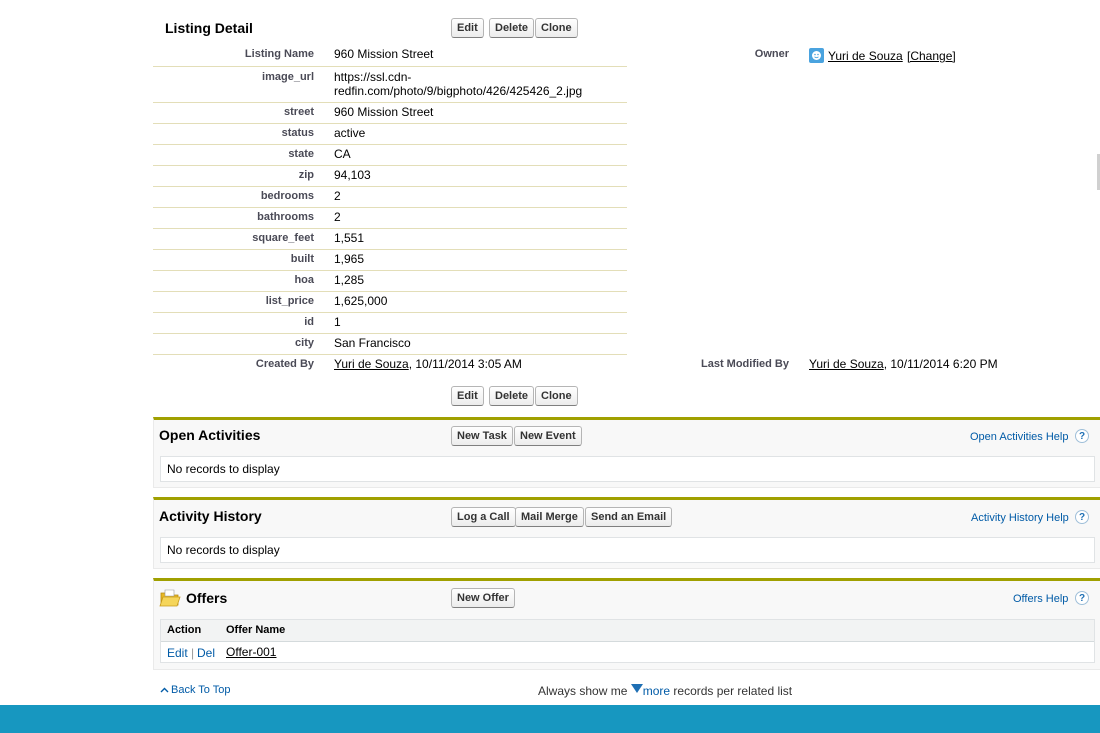  What do you see at coordinates (465, 364) in the screenshot?
I see `created-by-date: , 10/11/2014 3:05 AM` at bounding box center [465, 364].